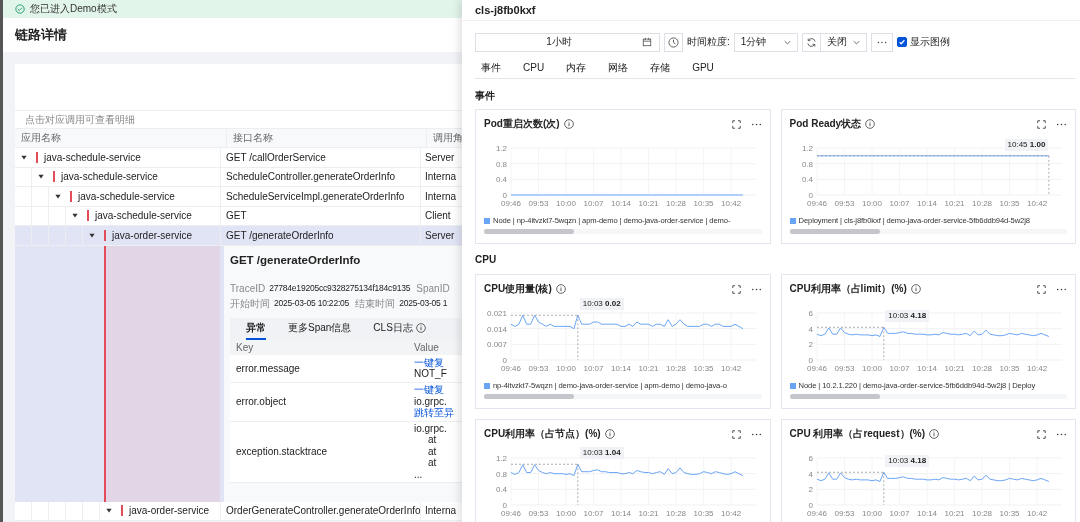 The width and height of the screenshot is (1080, 522). Describe the element at coordinates (954, 368) in the screenshot. I see `axis-label: 10:21` at that location.